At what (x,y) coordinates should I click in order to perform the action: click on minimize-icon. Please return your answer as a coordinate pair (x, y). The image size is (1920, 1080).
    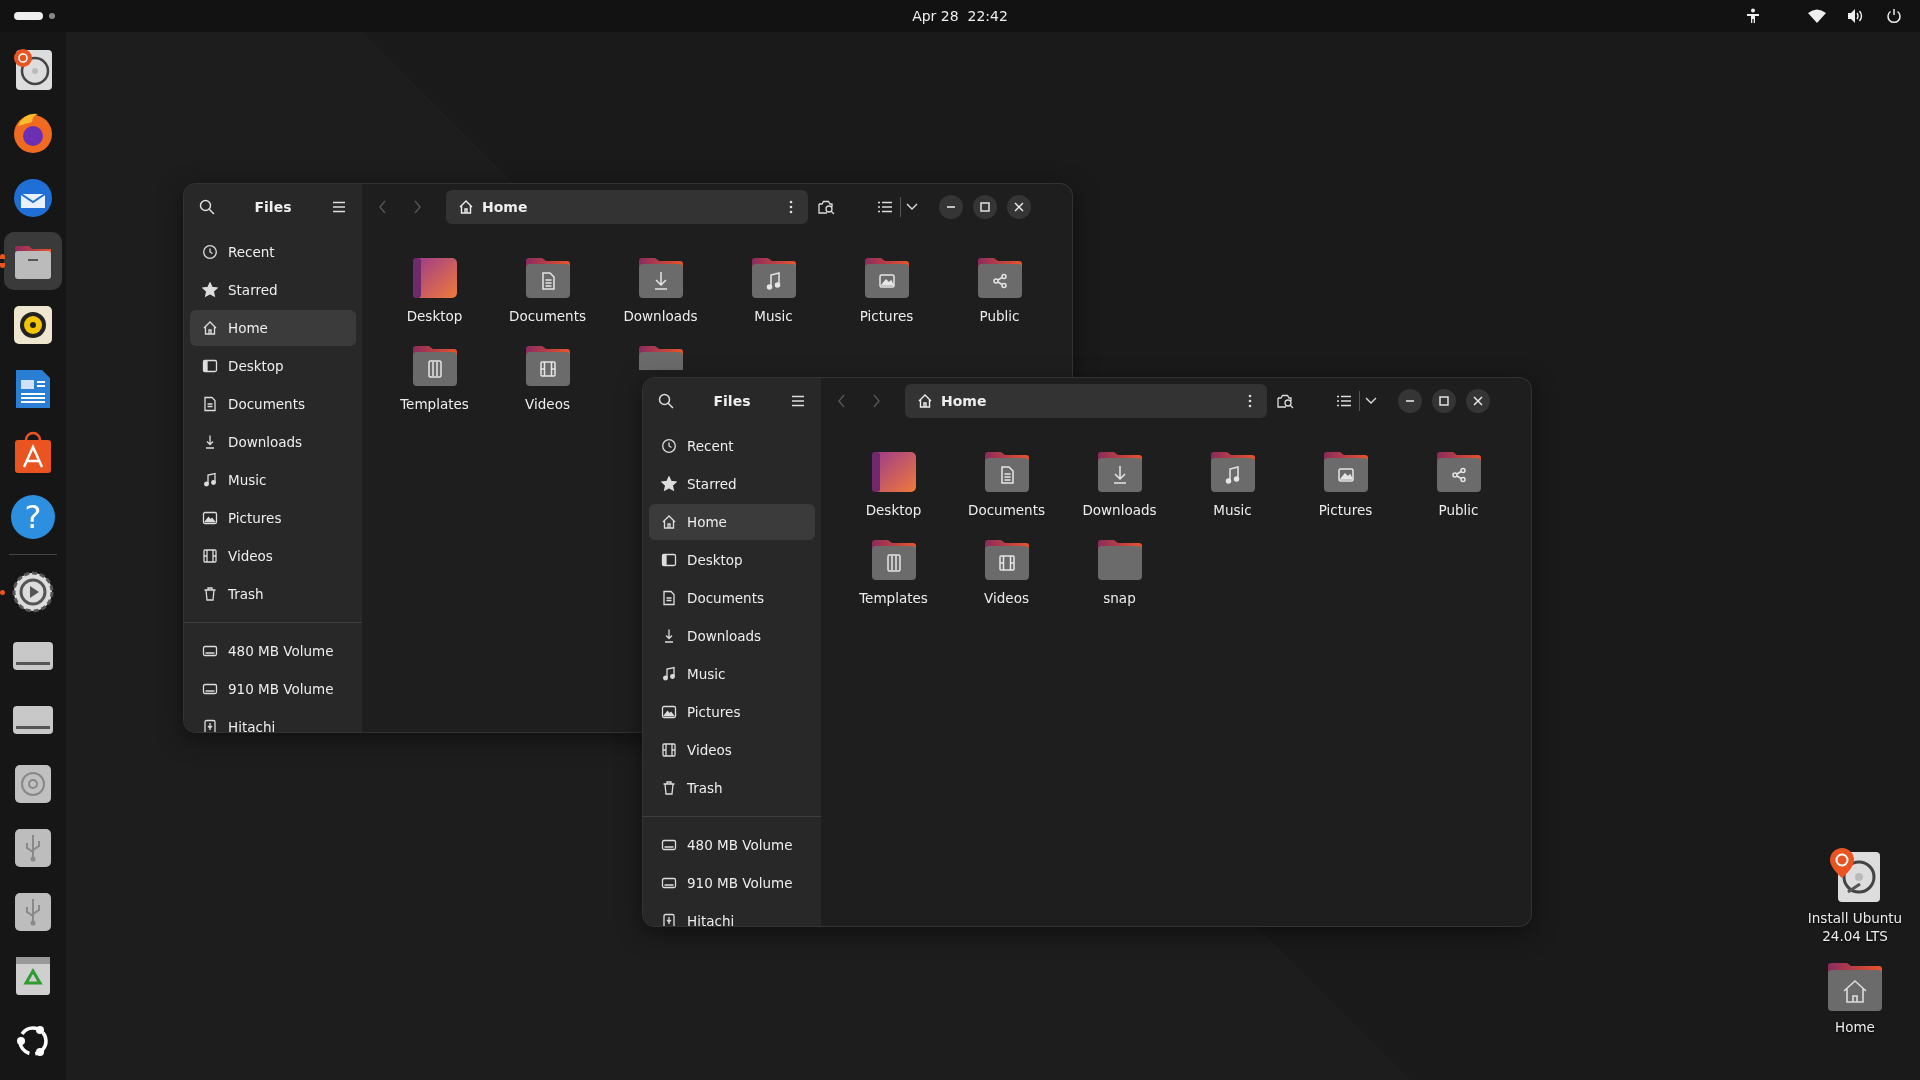
    Looking at the image, I should click on (1410, 401).